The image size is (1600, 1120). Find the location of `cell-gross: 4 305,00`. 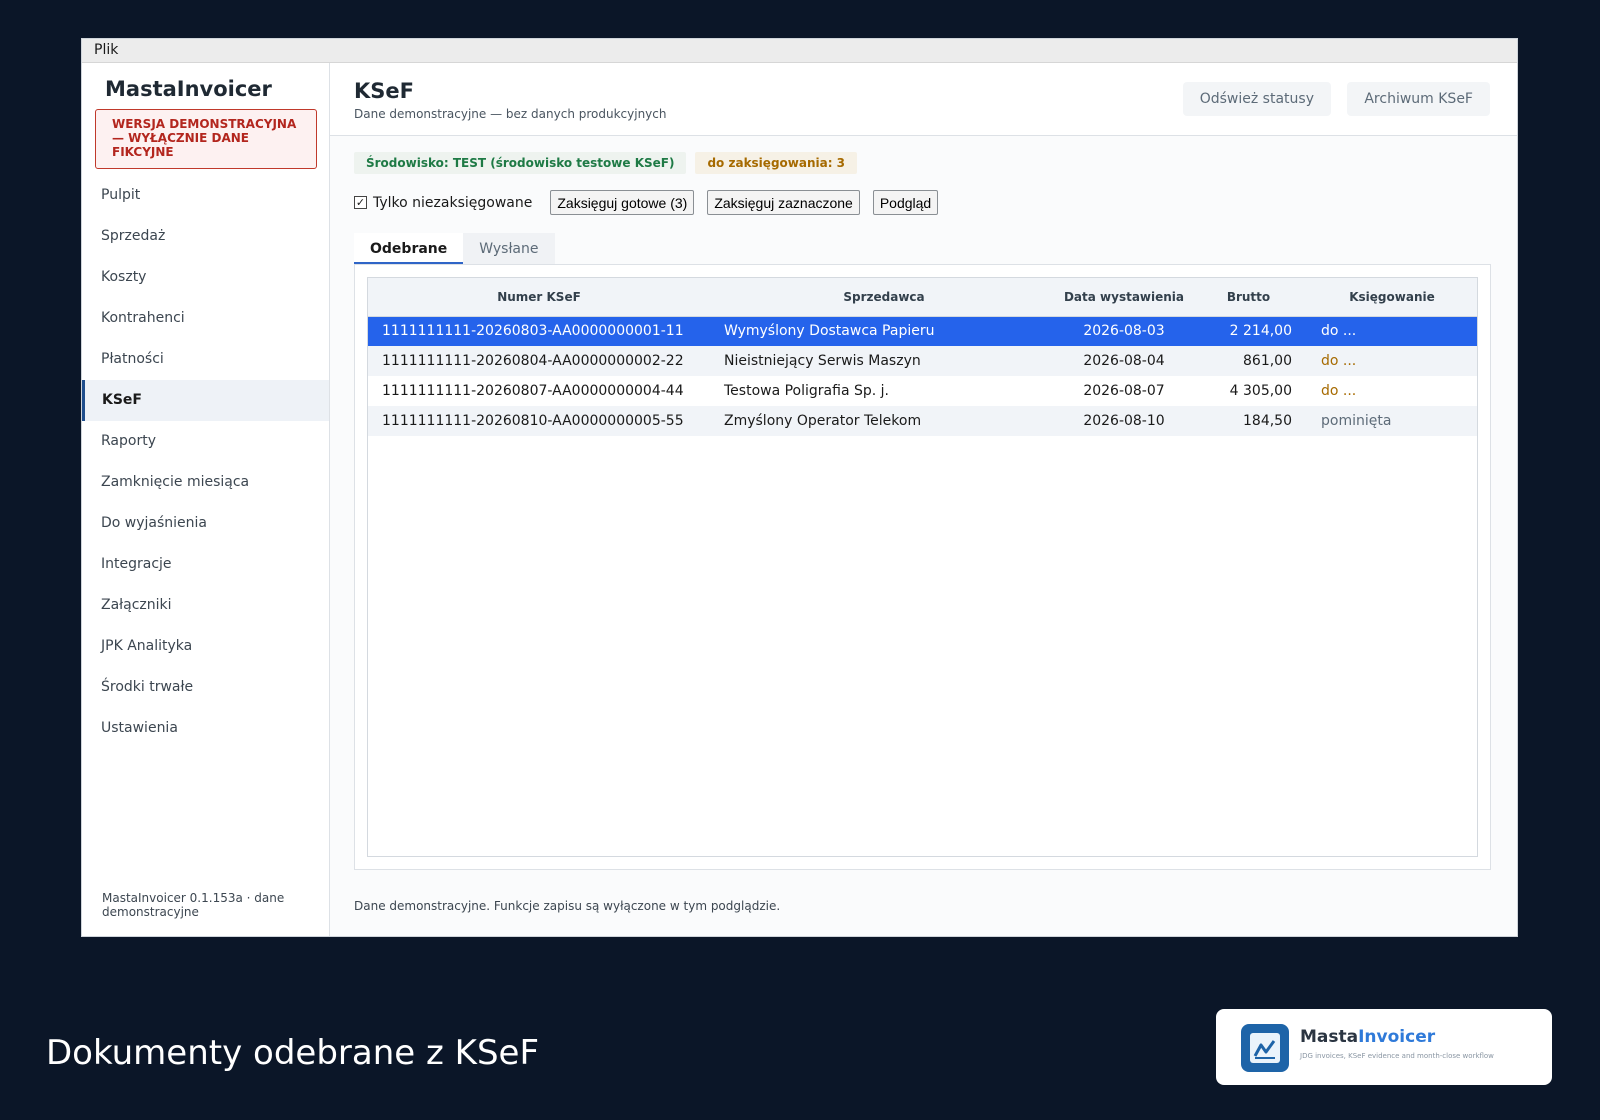

cell-gross: 4 305,00 is located at coordinates (1260, 391).